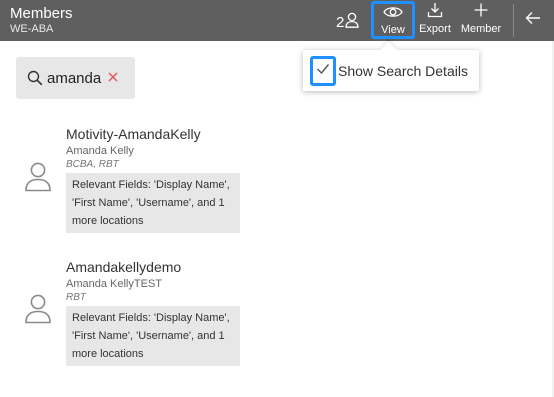  I want to click on add-member-button: Member, so click(481, 20).